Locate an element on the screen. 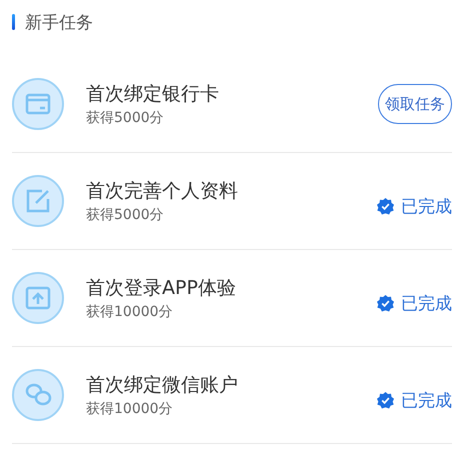 The width and height of the screenshot is (465, 459). task-title: 首次完善个人资料 is located at coordinates (162, 191).